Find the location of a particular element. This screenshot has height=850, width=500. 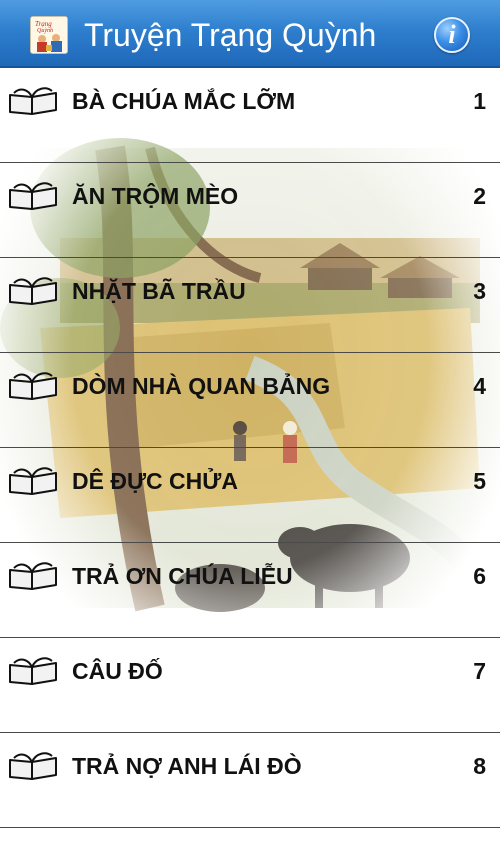

story-title: TRẢ ƠN CHÚA LIỄU is located at coordinates (182, 576).